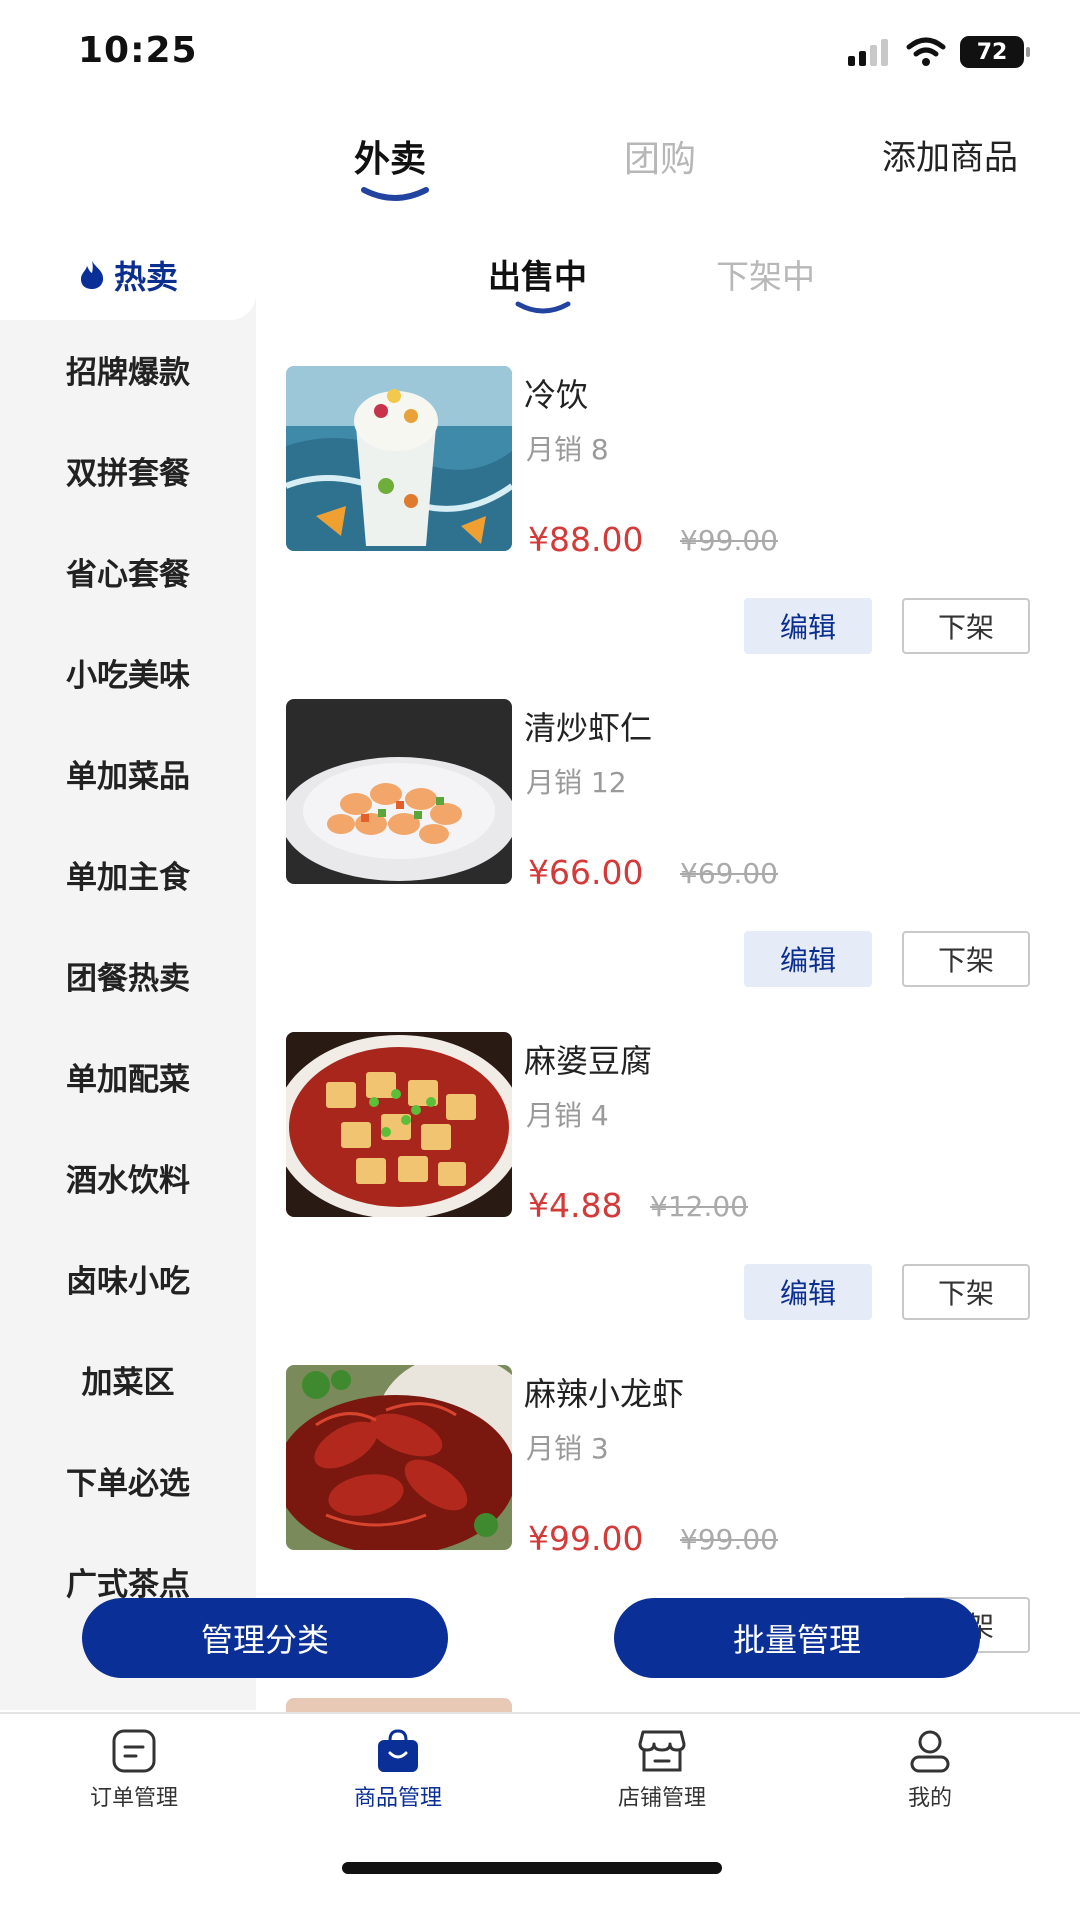 The height and width of the screenshot is (1920, 1080). I want to click on product-price: ¥66.00, so click(586, 872).